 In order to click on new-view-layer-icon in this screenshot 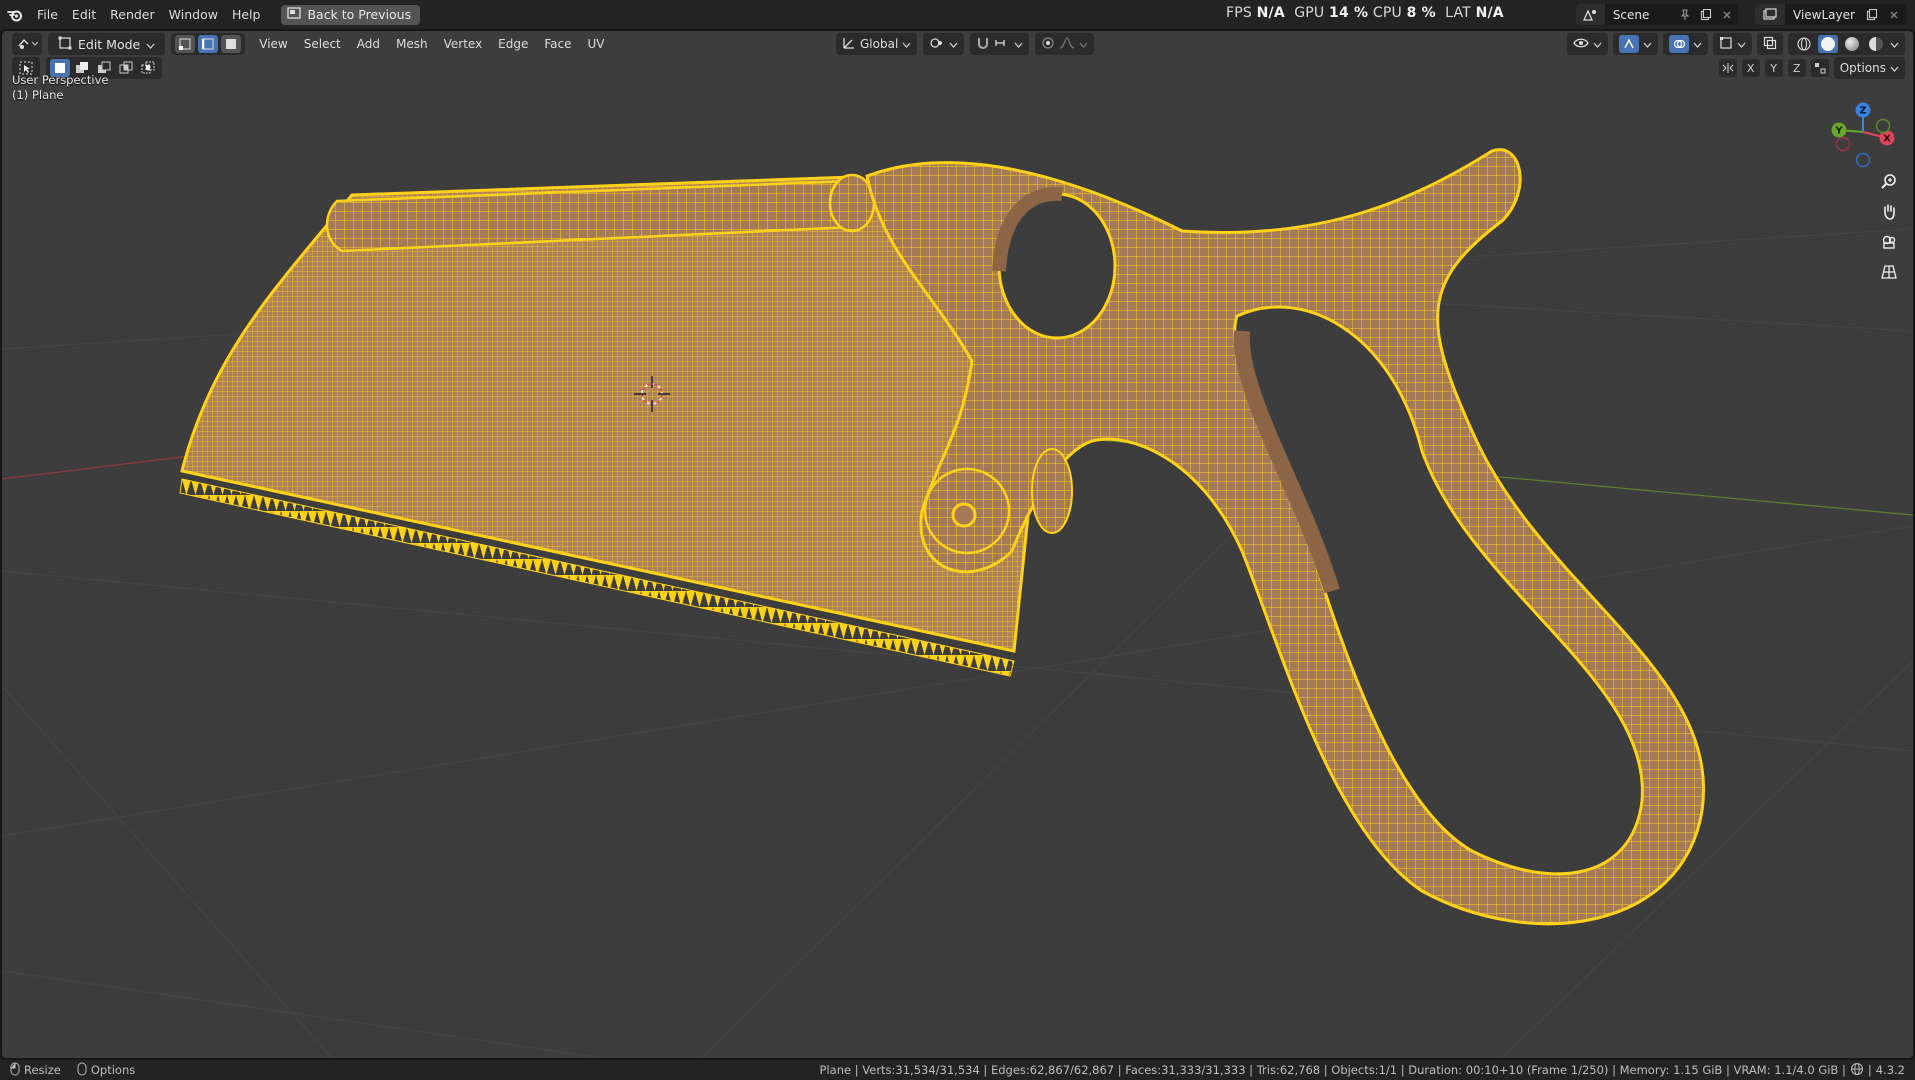, I will do `click(1872, 14)`.